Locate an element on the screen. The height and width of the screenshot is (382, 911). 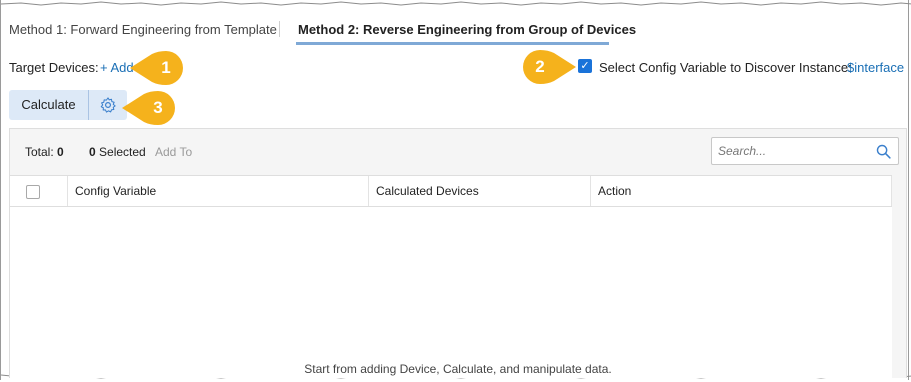
callout-number-1: 1 is located at coordinates (166, 67).